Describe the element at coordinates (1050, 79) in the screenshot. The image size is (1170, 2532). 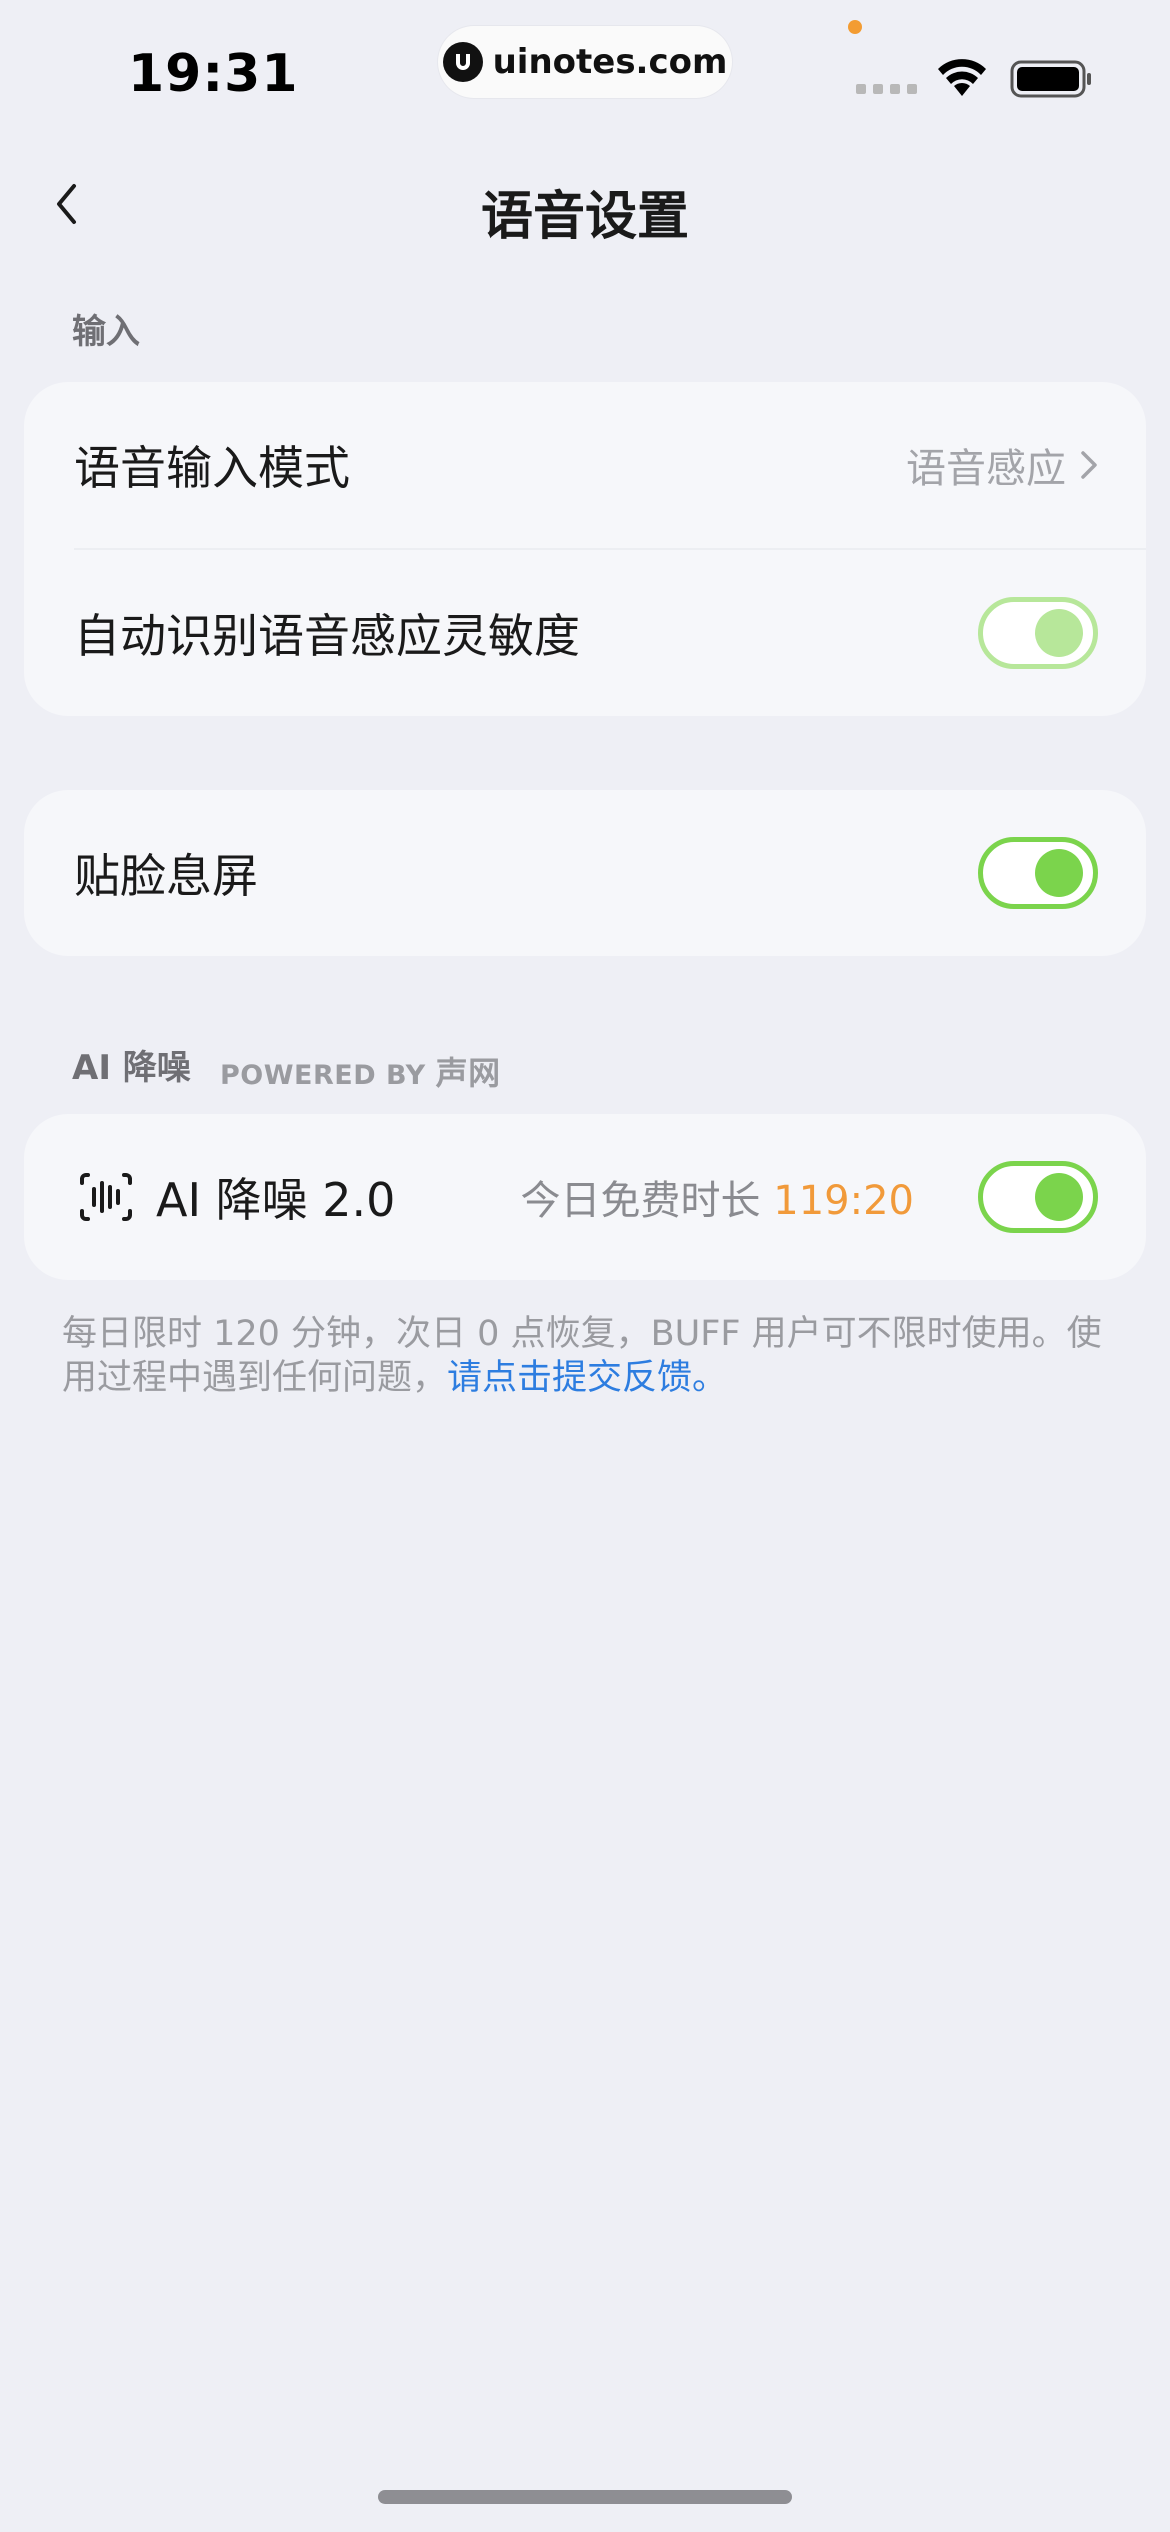
I see `battery-icon` at that location.